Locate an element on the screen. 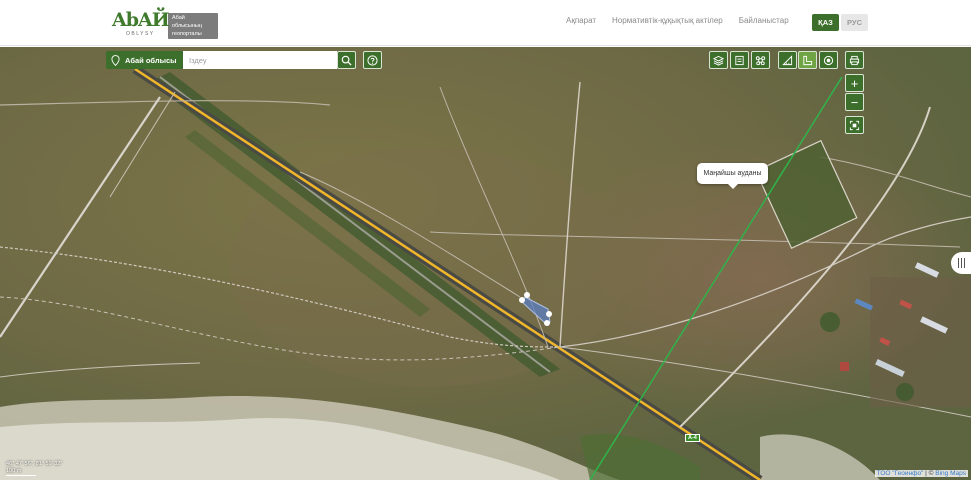  layers-button is located at coordinates (718, 60).